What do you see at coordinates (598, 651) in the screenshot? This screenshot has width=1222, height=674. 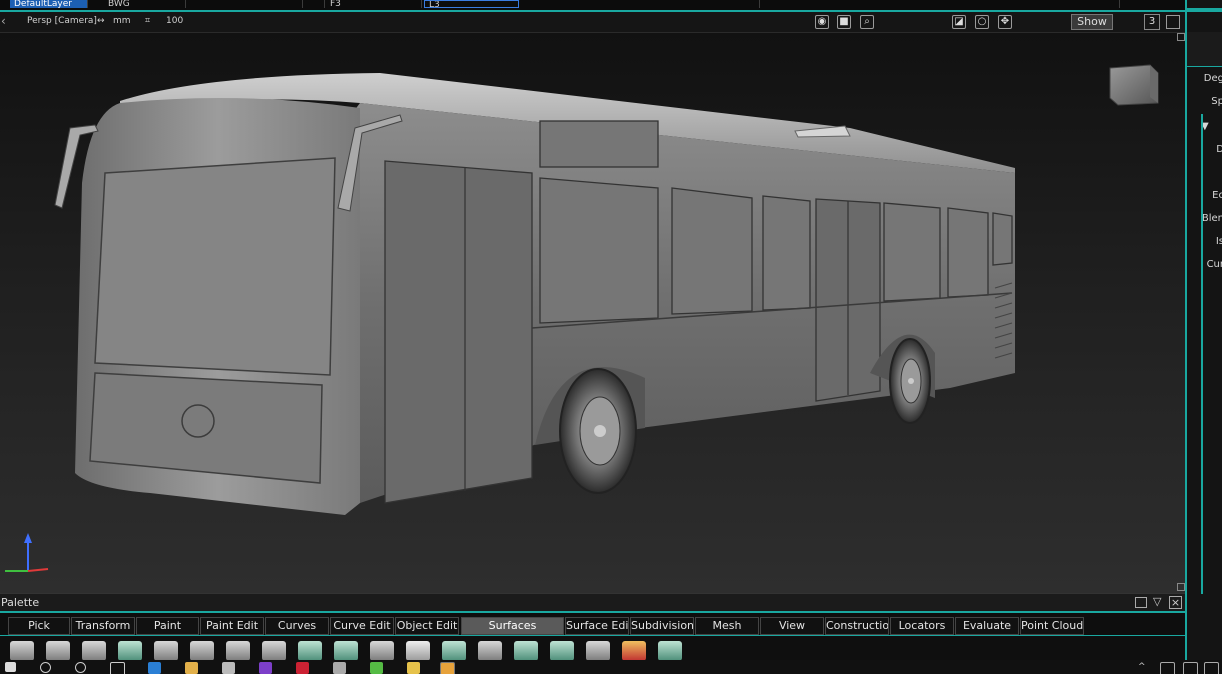 I see `tube-icon` at bounding box center [598, 651].